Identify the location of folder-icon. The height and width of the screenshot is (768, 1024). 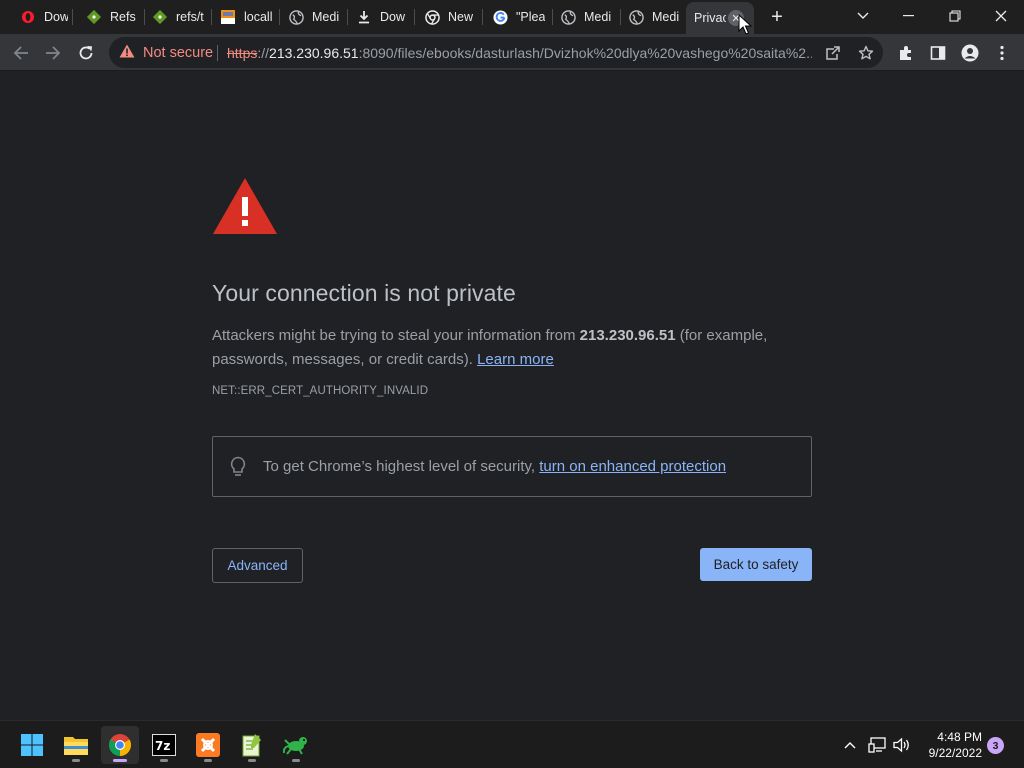
(76, 746).